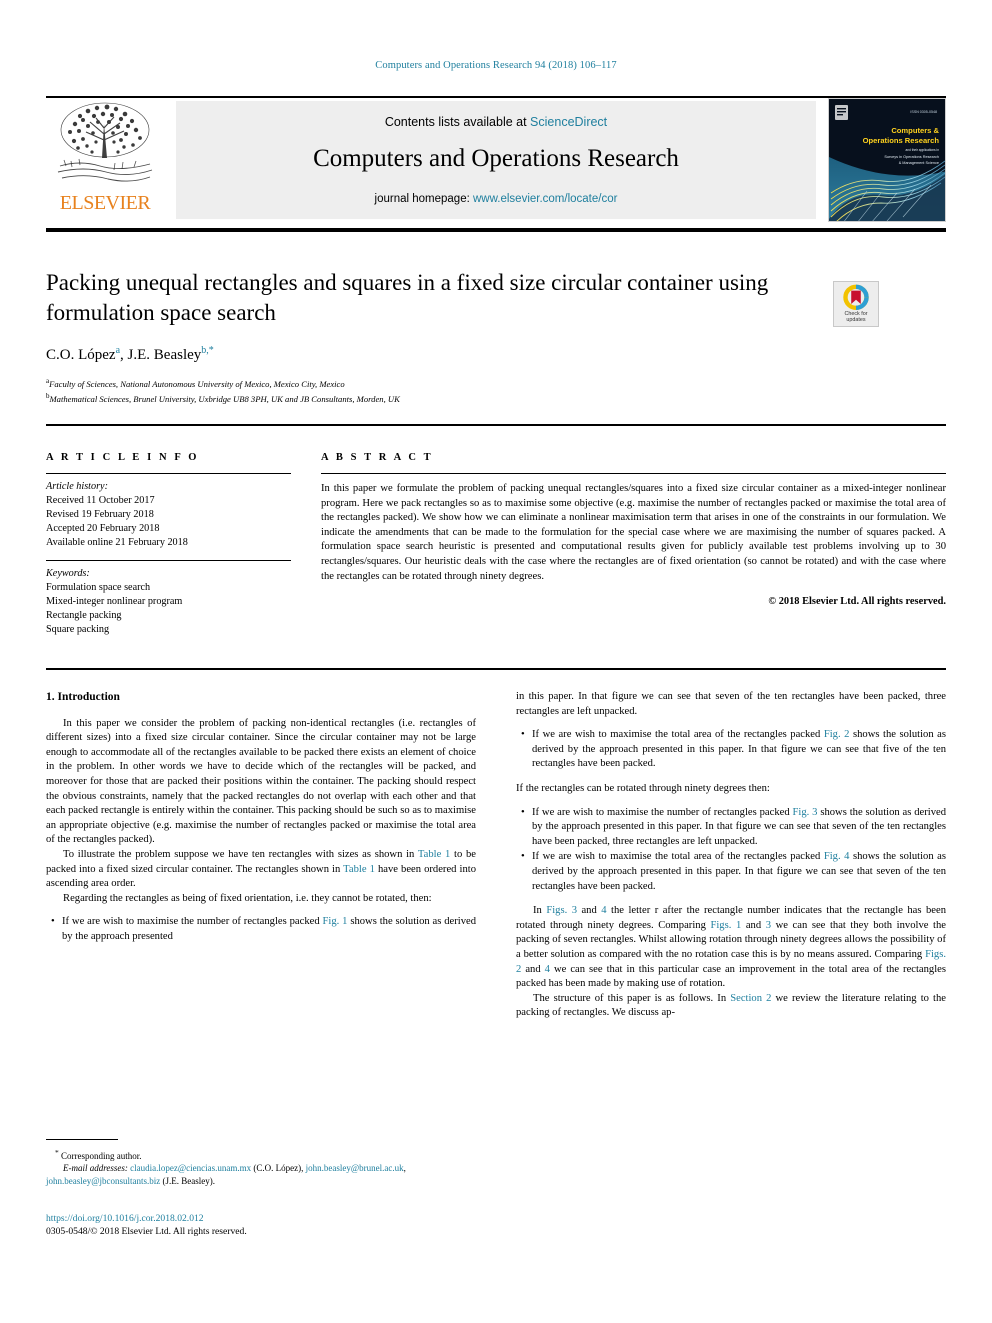 This screenshot has width=992, height=1323. What do you see at coordinates (496, 230) in the screenshot?
I see `masthead-bottom-rule` at bounding box center [496, 230].